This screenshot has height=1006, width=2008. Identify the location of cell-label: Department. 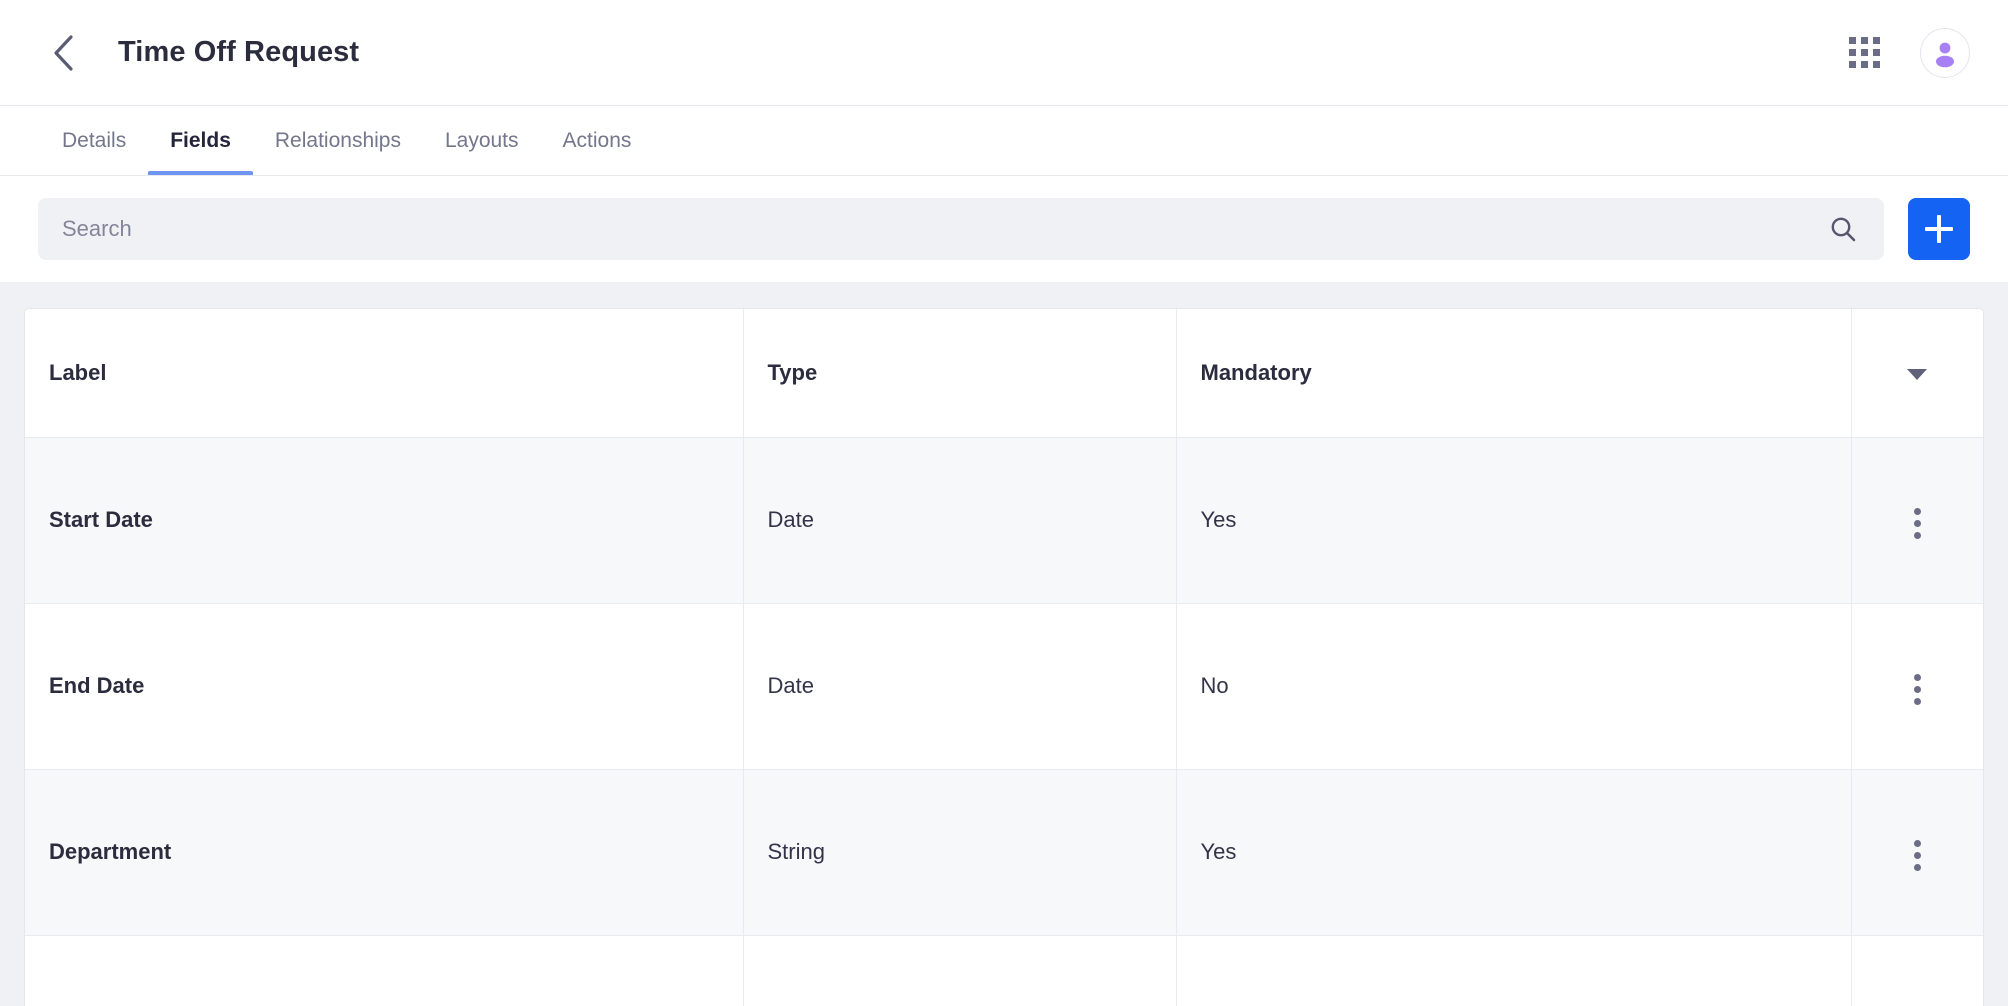
(384, 852).